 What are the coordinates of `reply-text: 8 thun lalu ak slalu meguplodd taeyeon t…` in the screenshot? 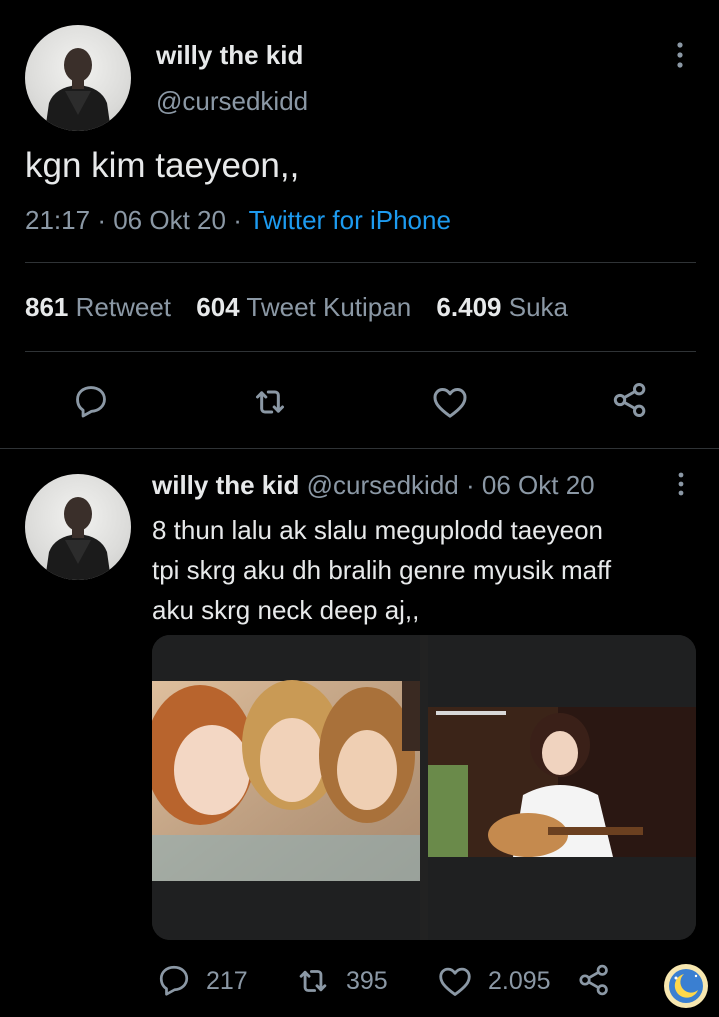 It's located at (381, 570).